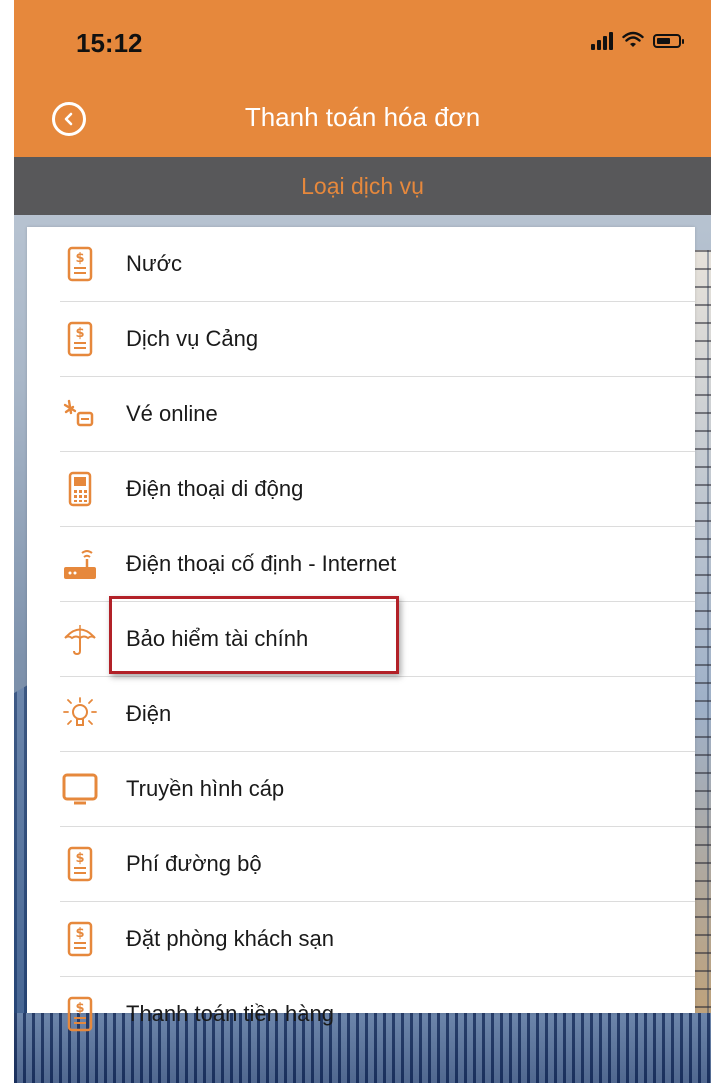  What do you see at coordinates (633, 39) in the screenshot?
I see `wifi-icon` at bounding box center [633, 39].